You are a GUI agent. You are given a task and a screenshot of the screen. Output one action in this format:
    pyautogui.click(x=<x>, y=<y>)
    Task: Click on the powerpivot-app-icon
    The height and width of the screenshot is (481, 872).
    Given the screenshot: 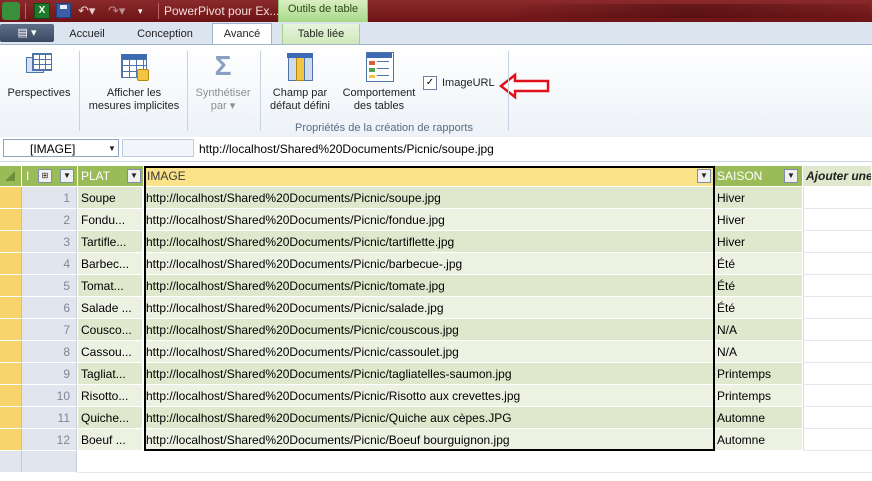 What is the action you would take?
    pyautogui.click(x=11, y=11)
    